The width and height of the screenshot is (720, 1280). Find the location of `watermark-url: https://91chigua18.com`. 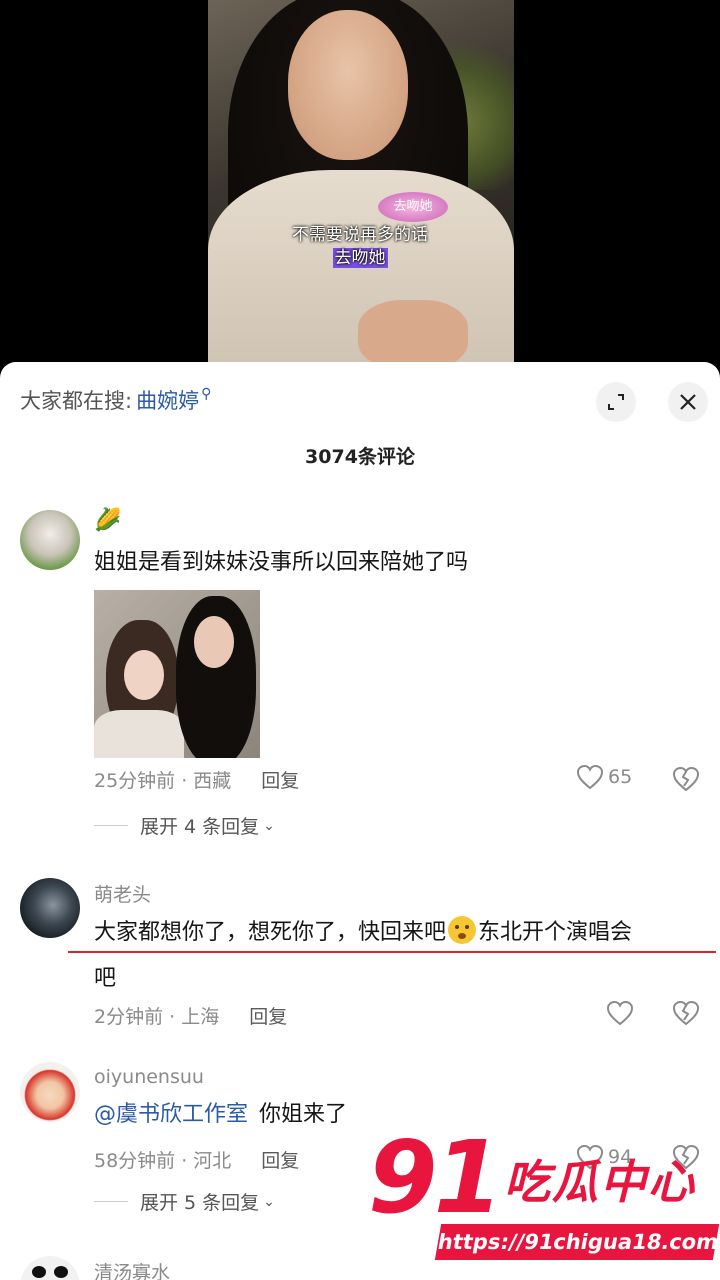

watermark-url: https://91chigua18.com is located at coordinates (577, 1242).